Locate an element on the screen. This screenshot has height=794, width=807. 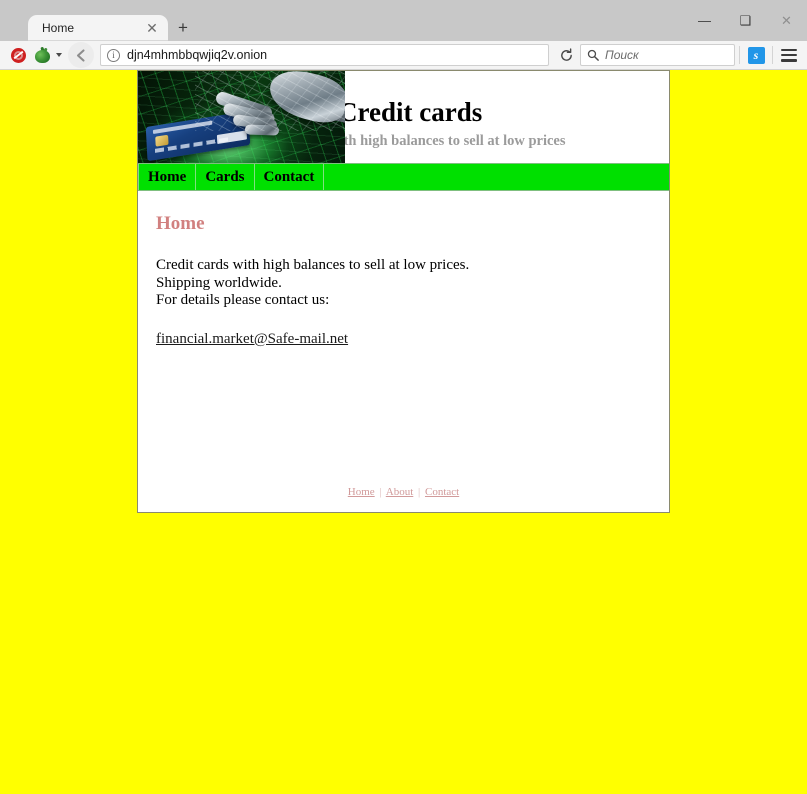
onion-icon is located at coordinates (42, 54).